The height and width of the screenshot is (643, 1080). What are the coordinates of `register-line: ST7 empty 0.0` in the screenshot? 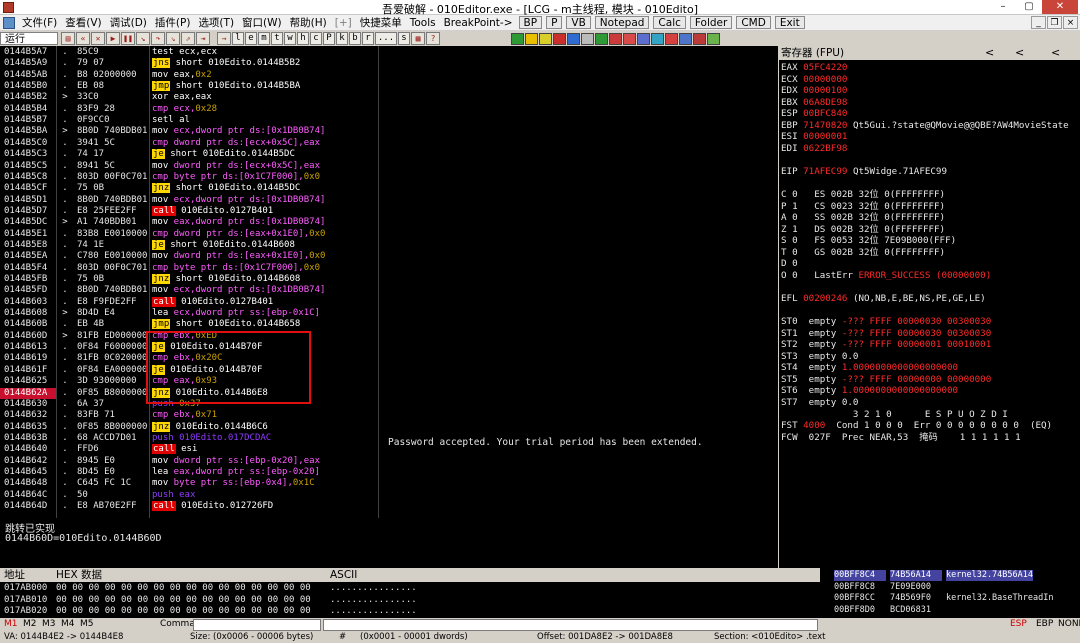 It's located at (819, 403).